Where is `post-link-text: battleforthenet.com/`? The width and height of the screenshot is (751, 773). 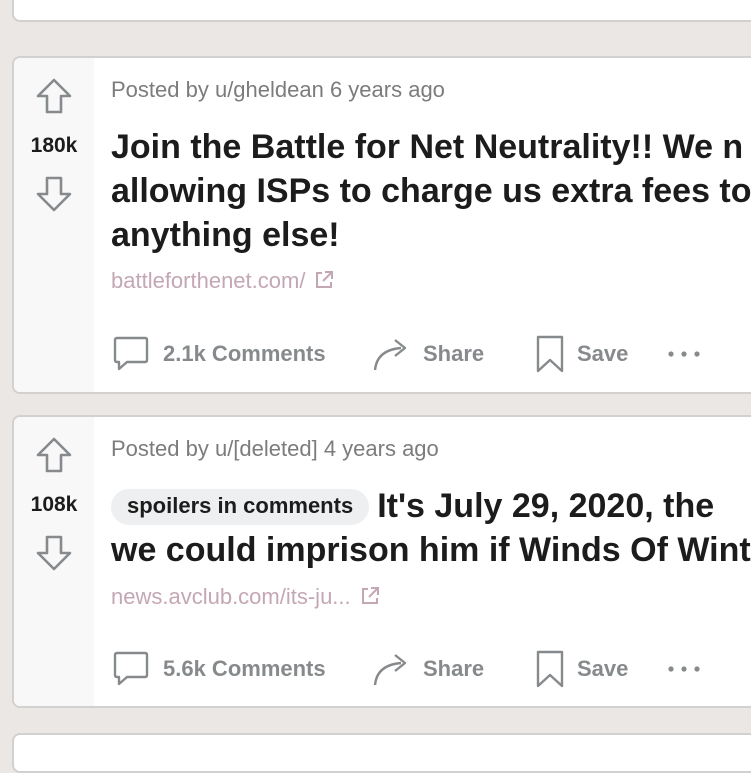
post-link-text: battleforthenet.com/ is located at coordinates (208, 280).